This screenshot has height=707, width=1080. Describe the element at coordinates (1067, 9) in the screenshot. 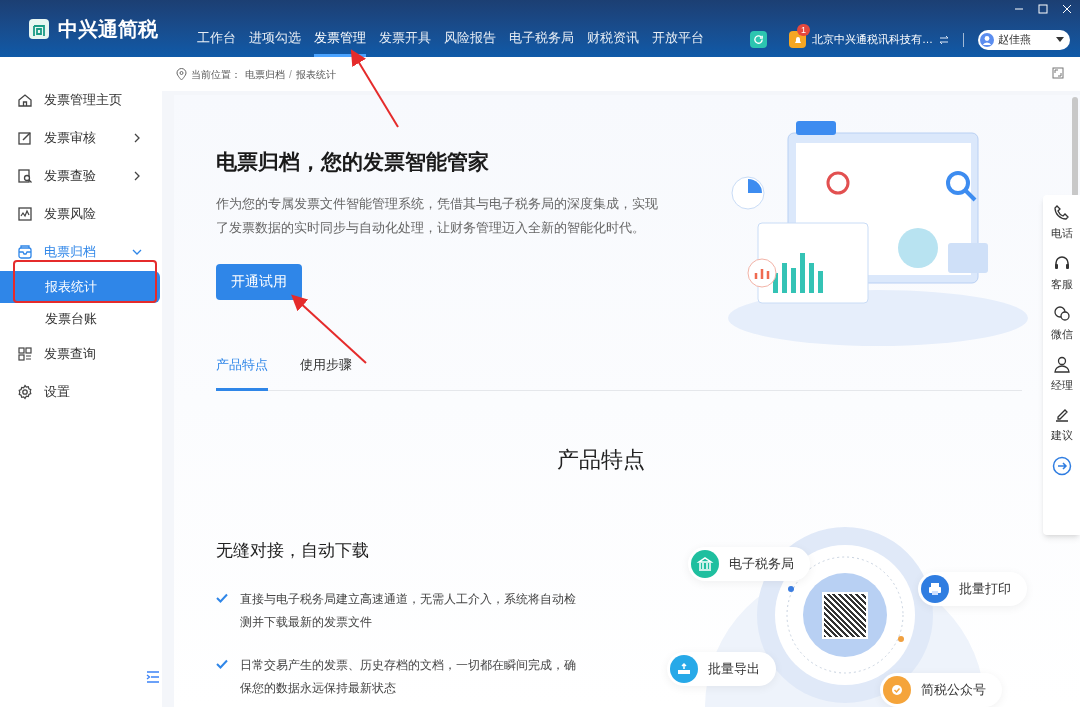

I see `close-icon` at that location.